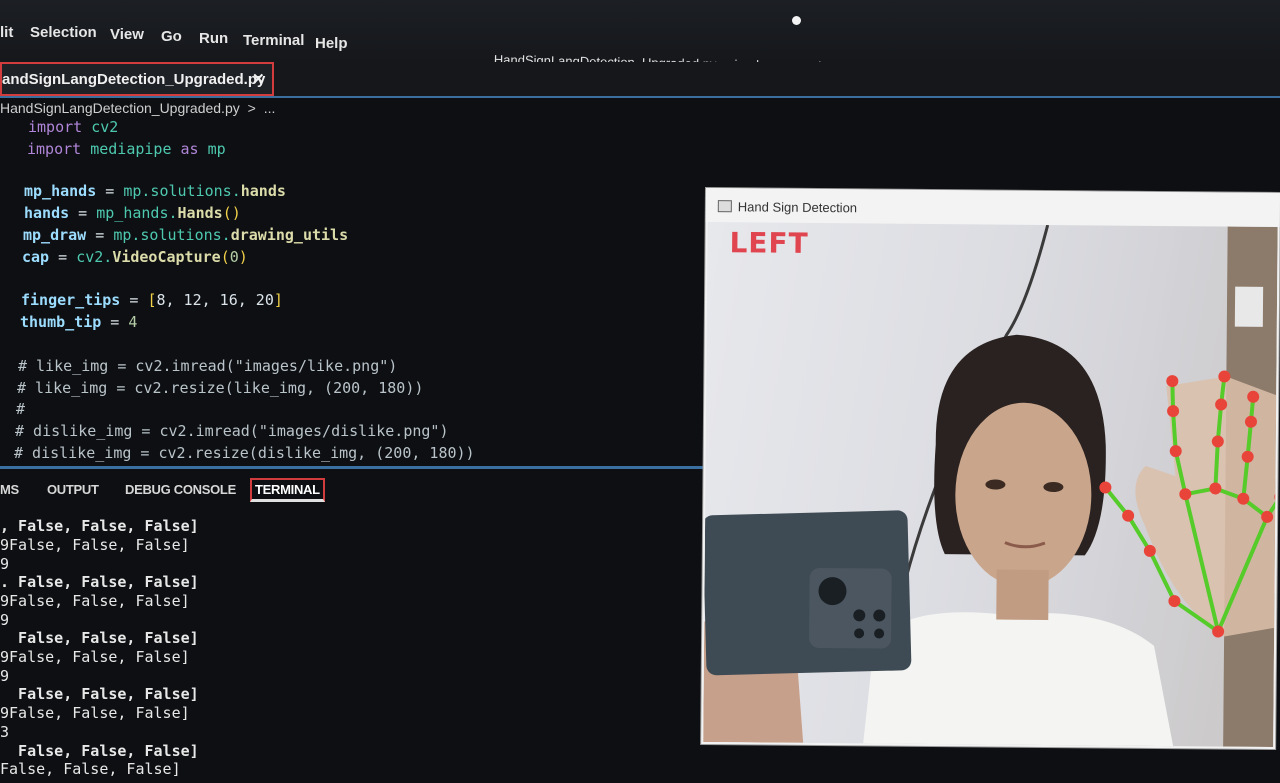 This screenshot has height=783, width=1280. What do you see at coordinates (135, 257) in the screenshot?
I see `code-line-6: cap = cv2.VideoCapture(0)` at bounding box center [135, 257].